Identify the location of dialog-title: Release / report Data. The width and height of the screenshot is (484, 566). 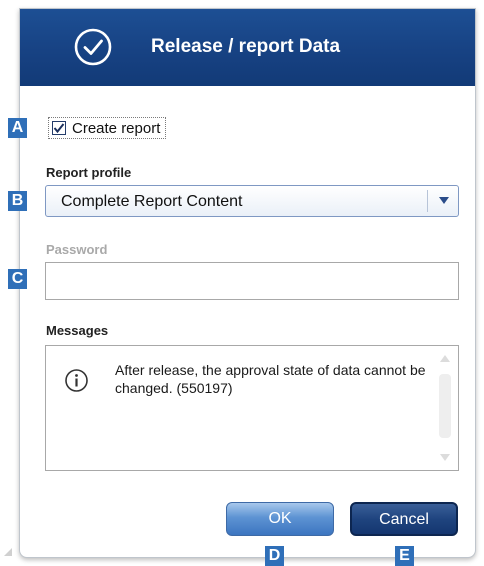
(246, 46).